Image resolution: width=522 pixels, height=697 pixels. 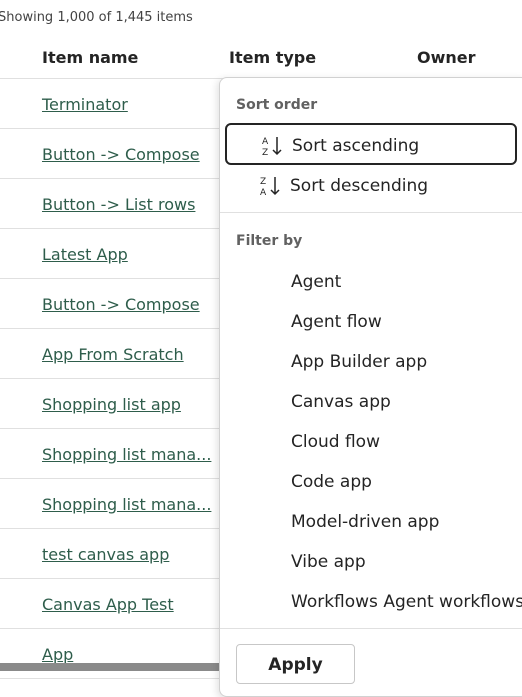 What do you see at coordinates (111, 667) in the screenshot?
I see `horizontal-scrollbar` at bounding box center [111, 667].